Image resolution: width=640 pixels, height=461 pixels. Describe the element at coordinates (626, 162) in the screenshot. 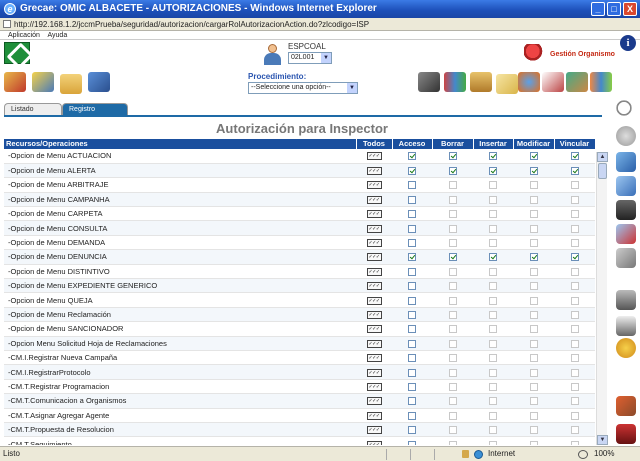

I see `layers-icon` at that location.